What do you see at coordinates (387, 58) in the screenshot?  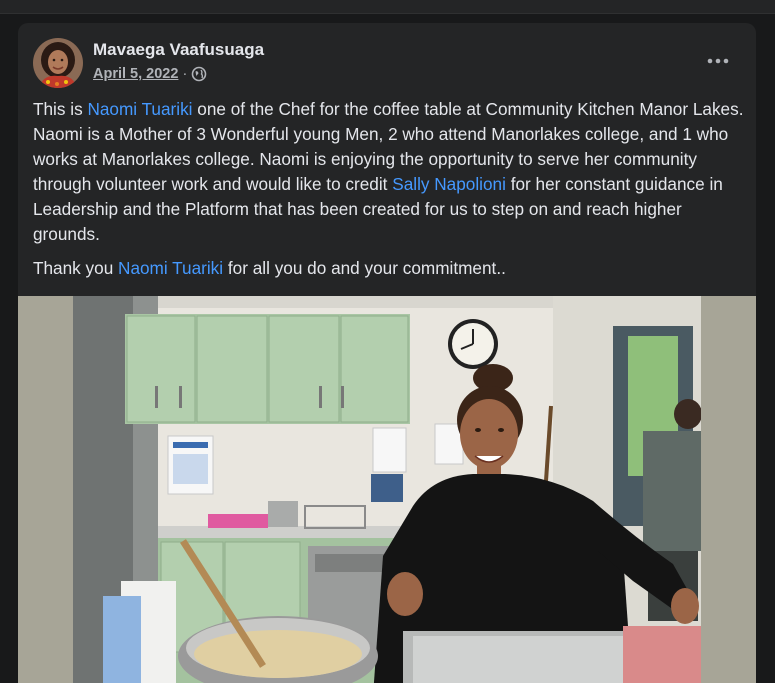 I see `post-header: Mavaega Vaafusuaga April 5, 2022 ·` at bounding box center [387, 58].